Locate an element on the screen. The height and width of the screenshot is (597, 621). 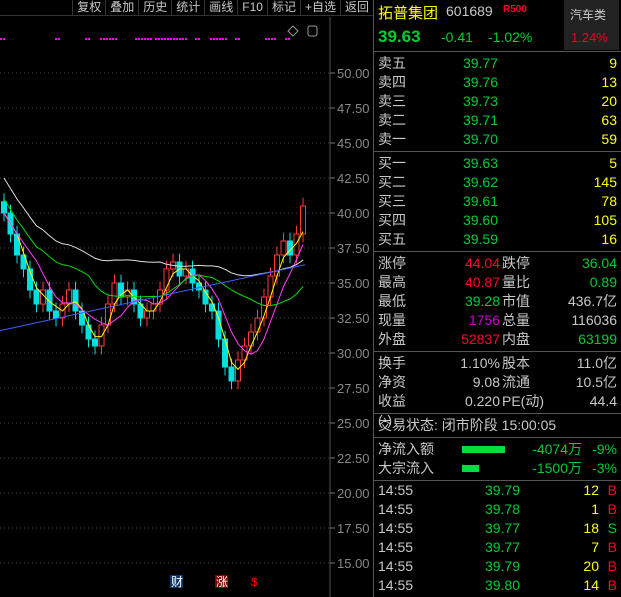
toolbar-button: 复权 is located at coordinates (88, 7).